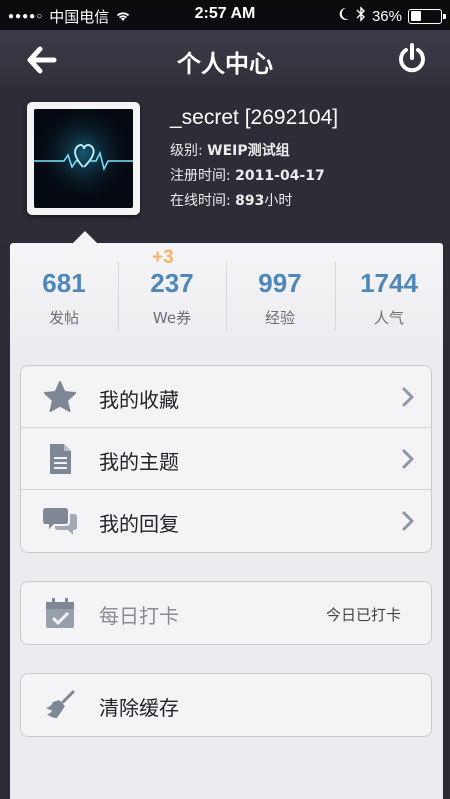  What do you see at coordinates (226, 397) in the screenshot?
I see `menu-item-favorites: 我的收藏` at bounding box center [226, 397].